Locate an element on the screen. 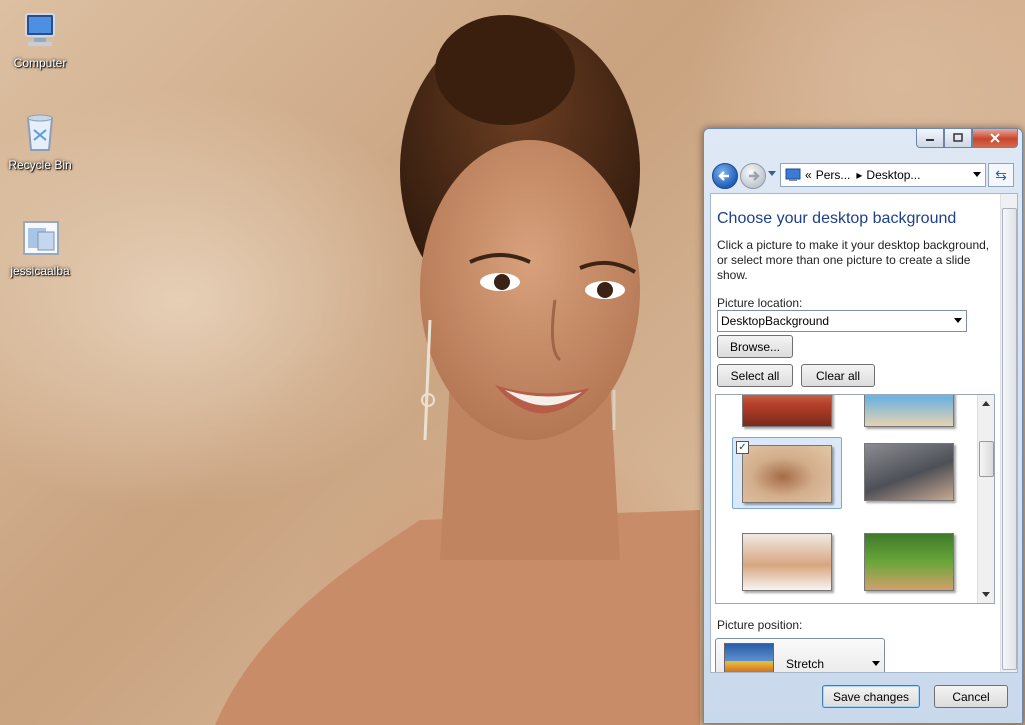 The height and width of the screenshot is (725, 1025). computer-icon is located at coordinates (40, 29).